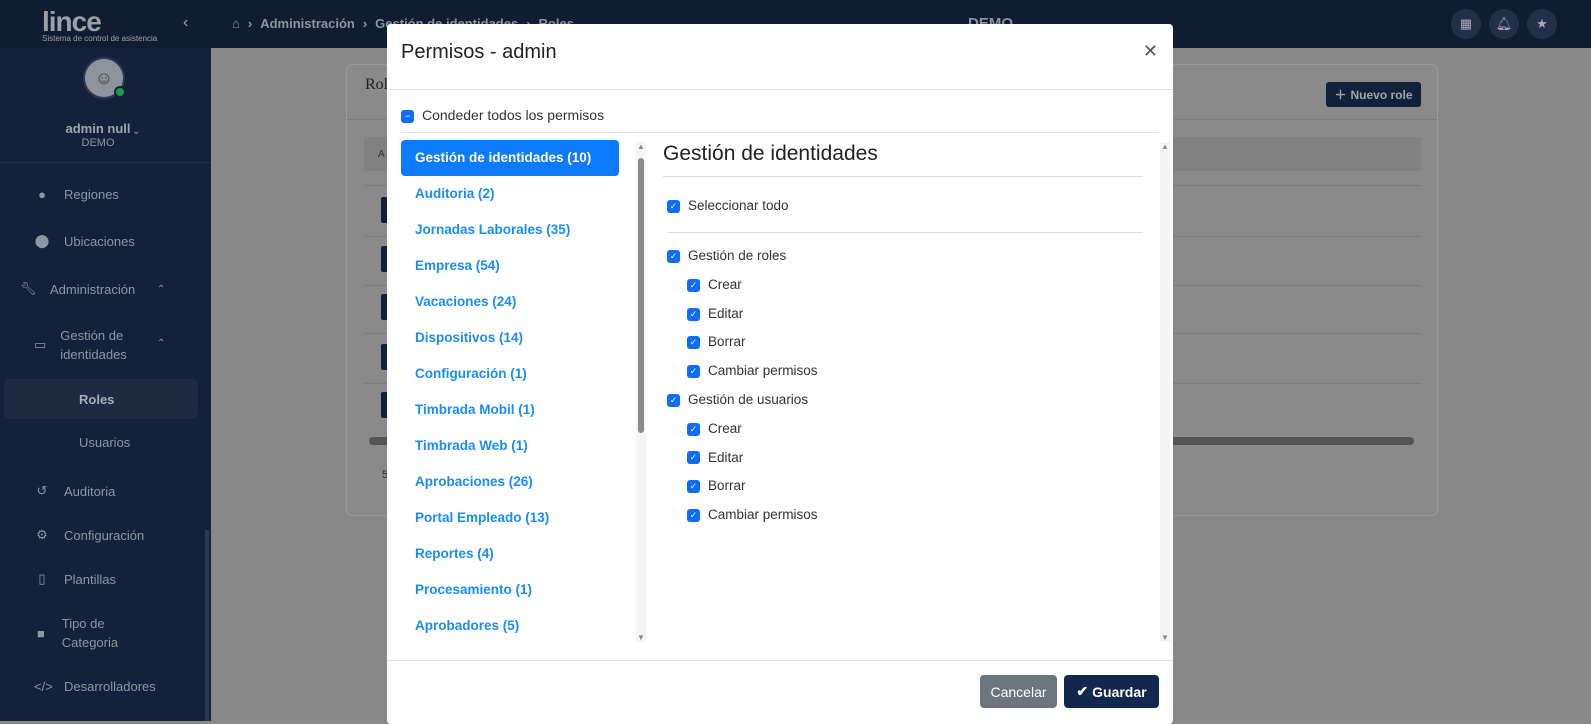  I want to click on sidebar-item-regiones: ● Regiones, so click(100, 194).